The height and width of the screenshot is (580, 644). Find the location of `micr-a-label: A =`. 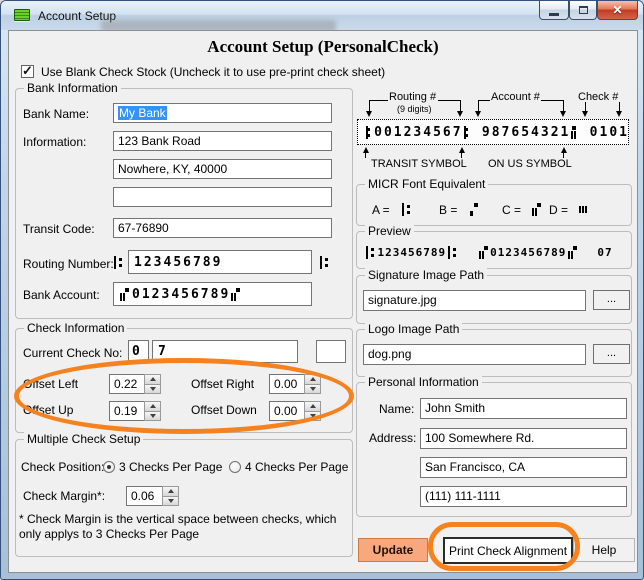

micr-a-label: A = is located at coordinates (381, 210).